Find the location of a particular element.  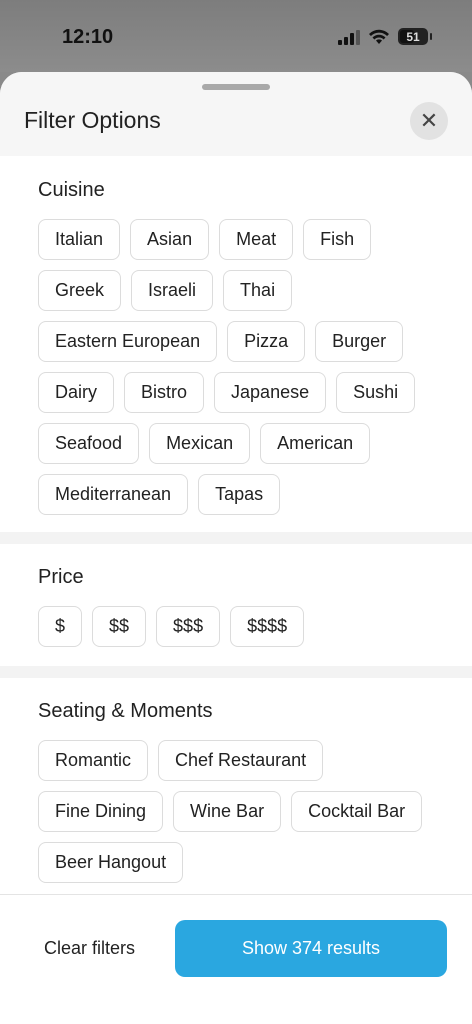

battery-level: 51 is located at coordinates (413, 36).